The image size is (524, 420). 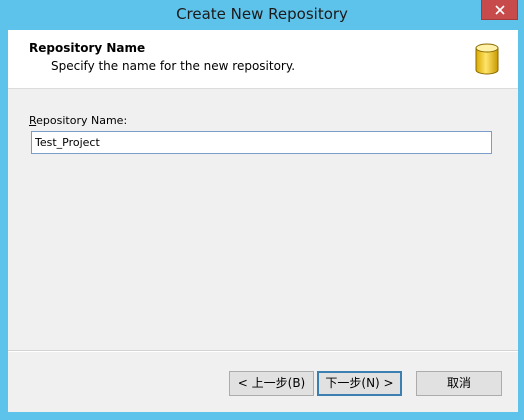 I want to click on back-button: < 上一步(B), so click(x=271, y=383).